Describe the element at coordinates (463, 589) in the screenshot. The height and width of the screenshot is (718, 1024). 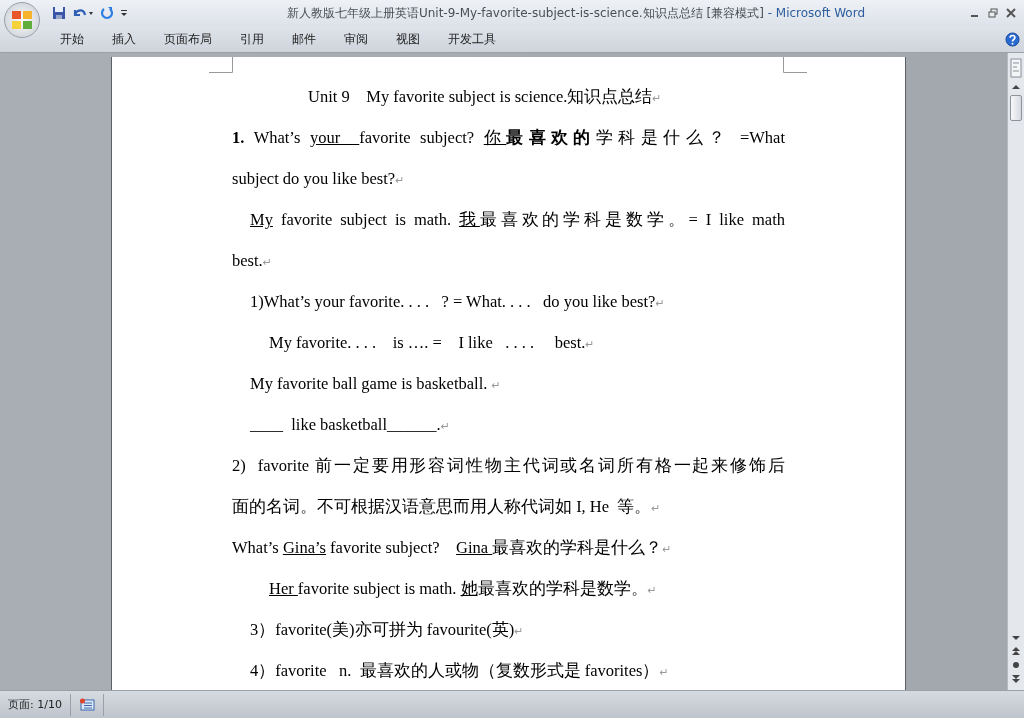
I see `document-text: Her favorite subject is math. 她最喜欢的学科是数学。↵` at that location.